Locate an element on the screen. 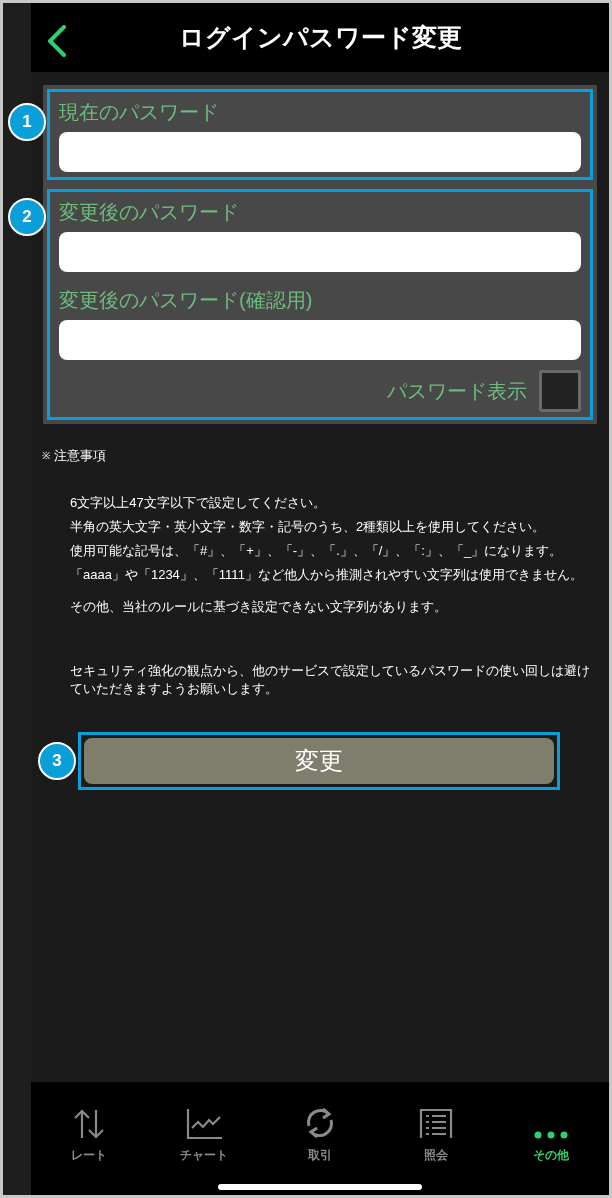 This screenshot has height=1198, width=612. show-password-label: パスワード表示 is located at coordinates (457, 391).